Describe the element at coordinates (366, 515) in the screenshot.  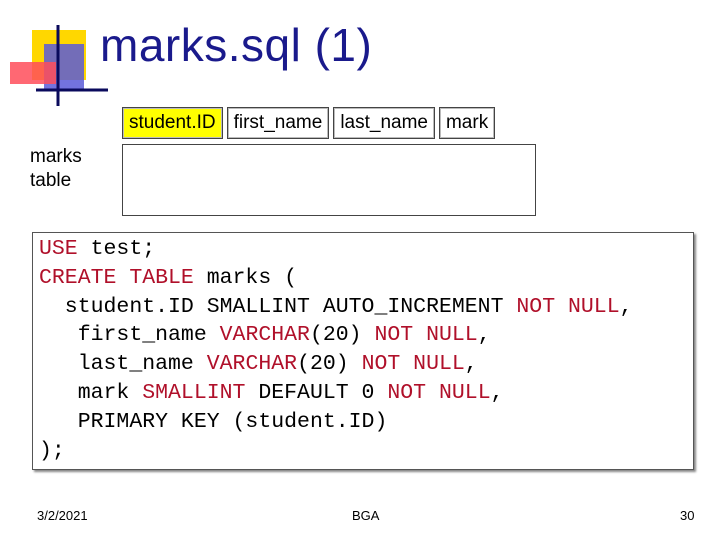
I see `footer-org: BGA` at that location.